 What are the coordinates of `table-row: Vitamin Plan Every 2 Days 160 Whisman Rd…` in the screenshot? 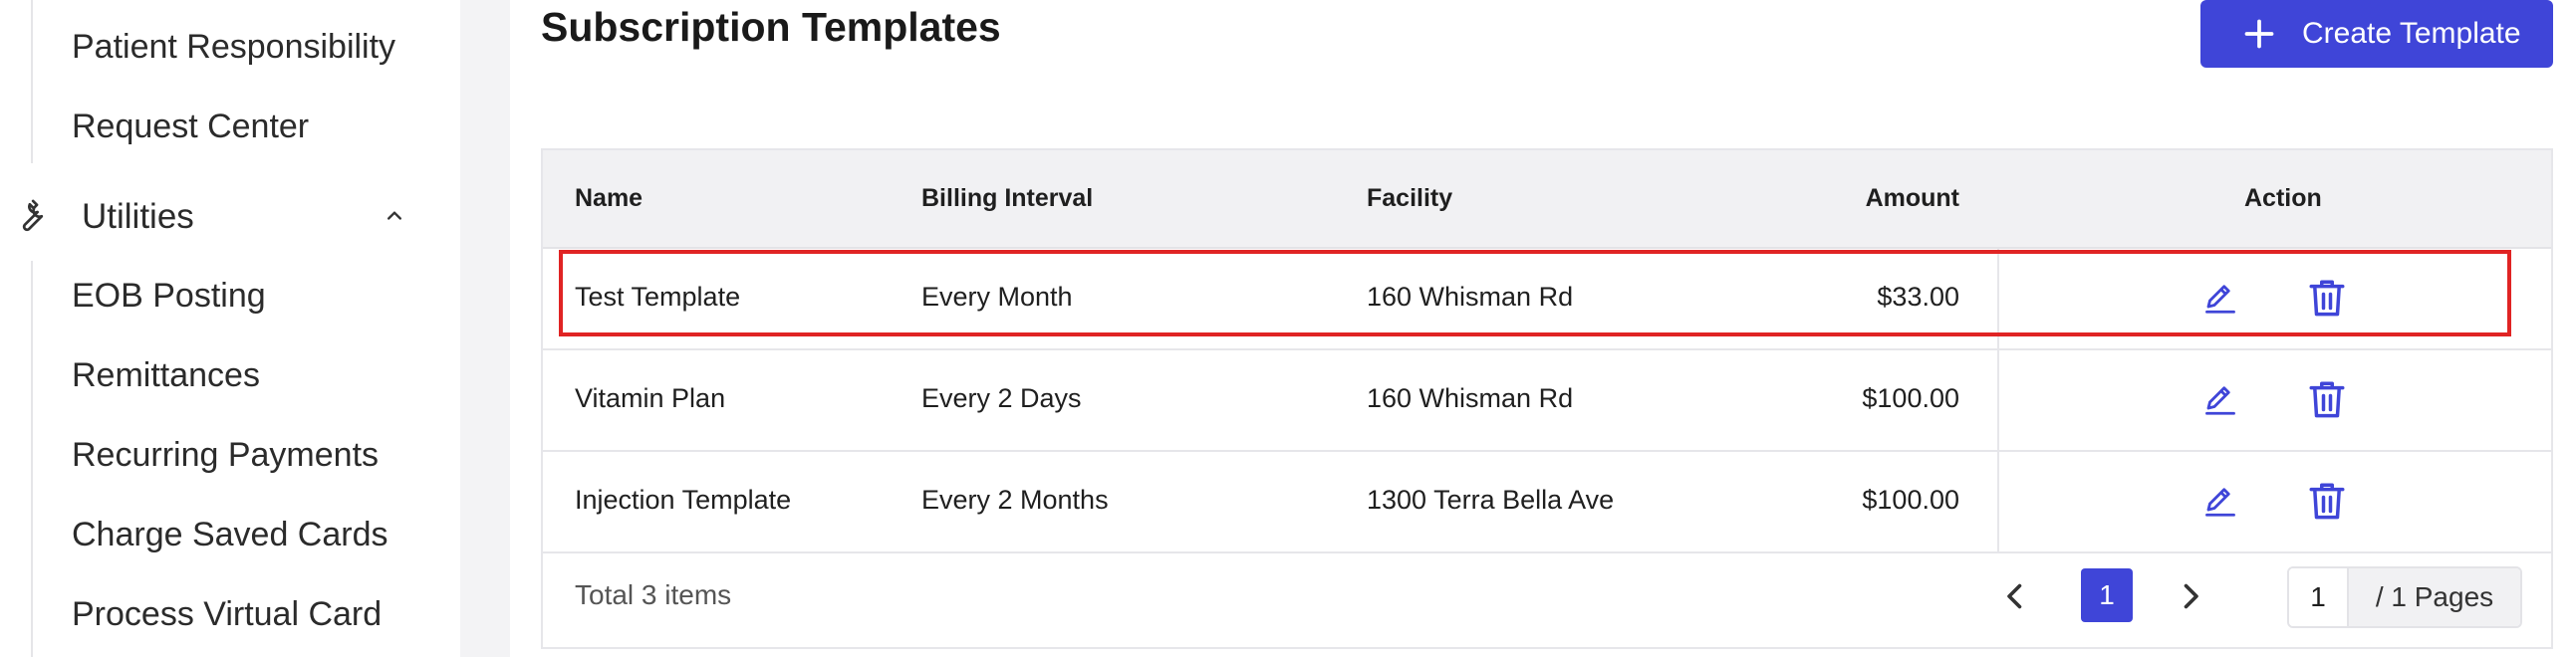 It's located at (1547, 401).